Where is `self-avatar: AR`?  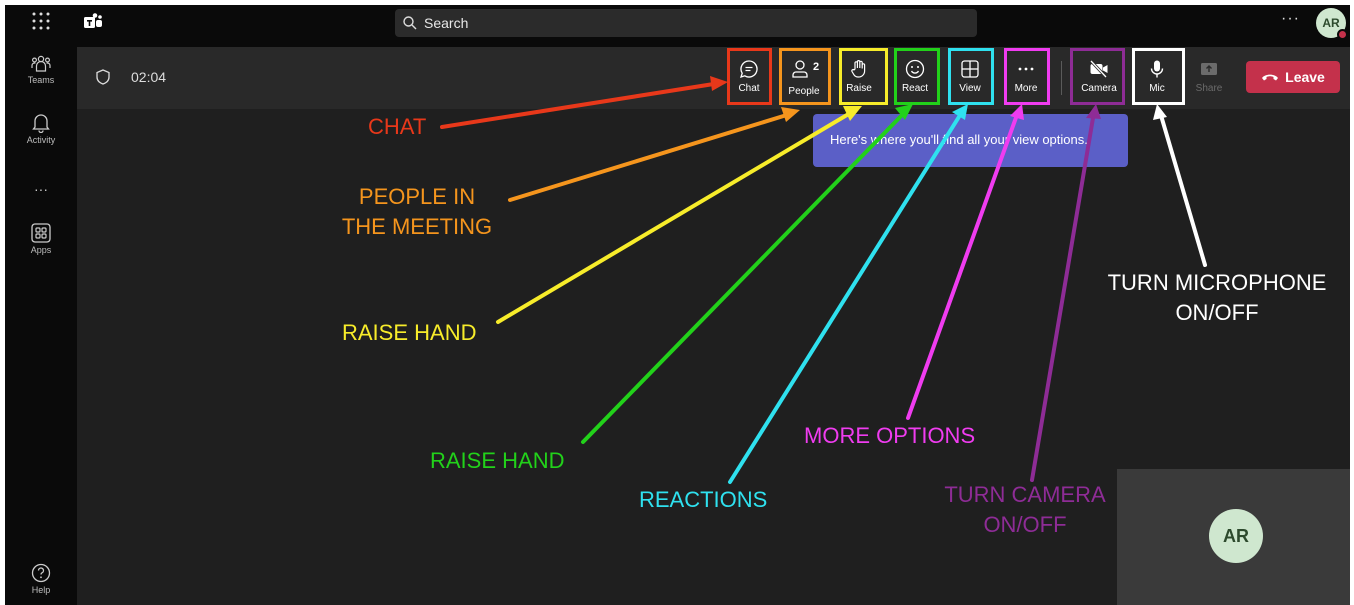 self-avatar: AR is located at coordinates (1236, 536).